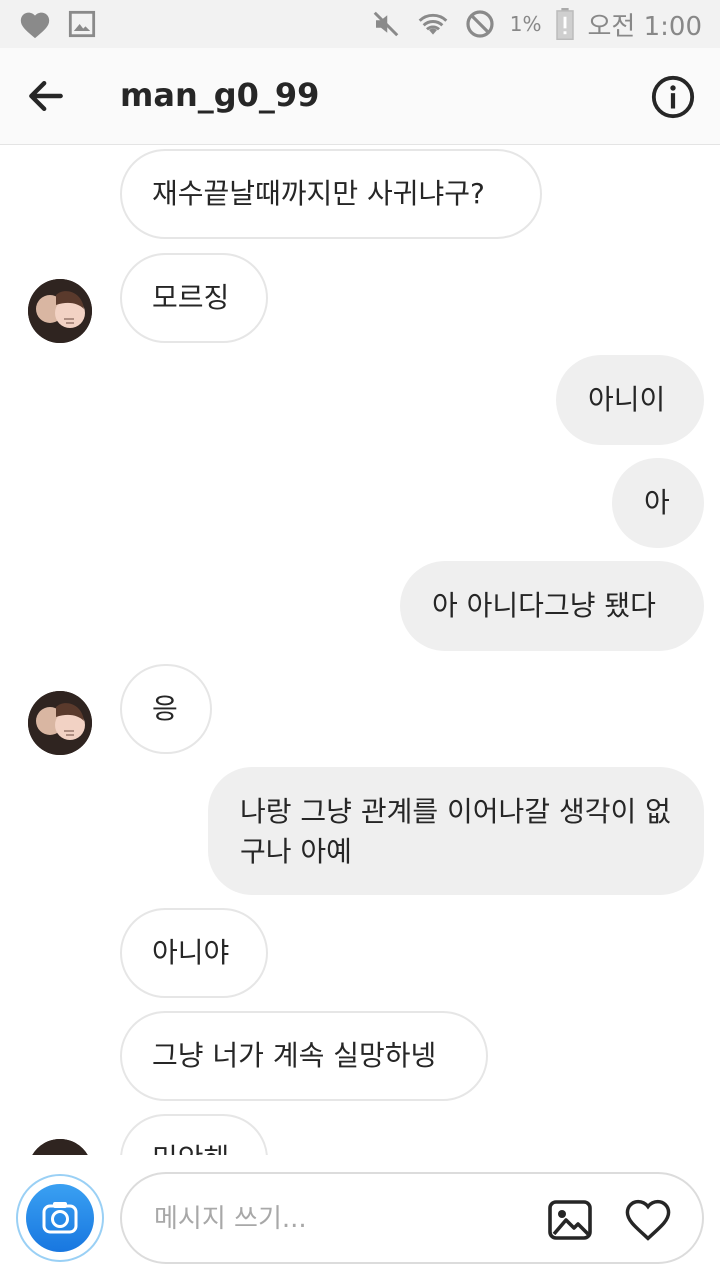  I want to click on message-sent: 아 아니다그냥 됐다, so click(552, 606).